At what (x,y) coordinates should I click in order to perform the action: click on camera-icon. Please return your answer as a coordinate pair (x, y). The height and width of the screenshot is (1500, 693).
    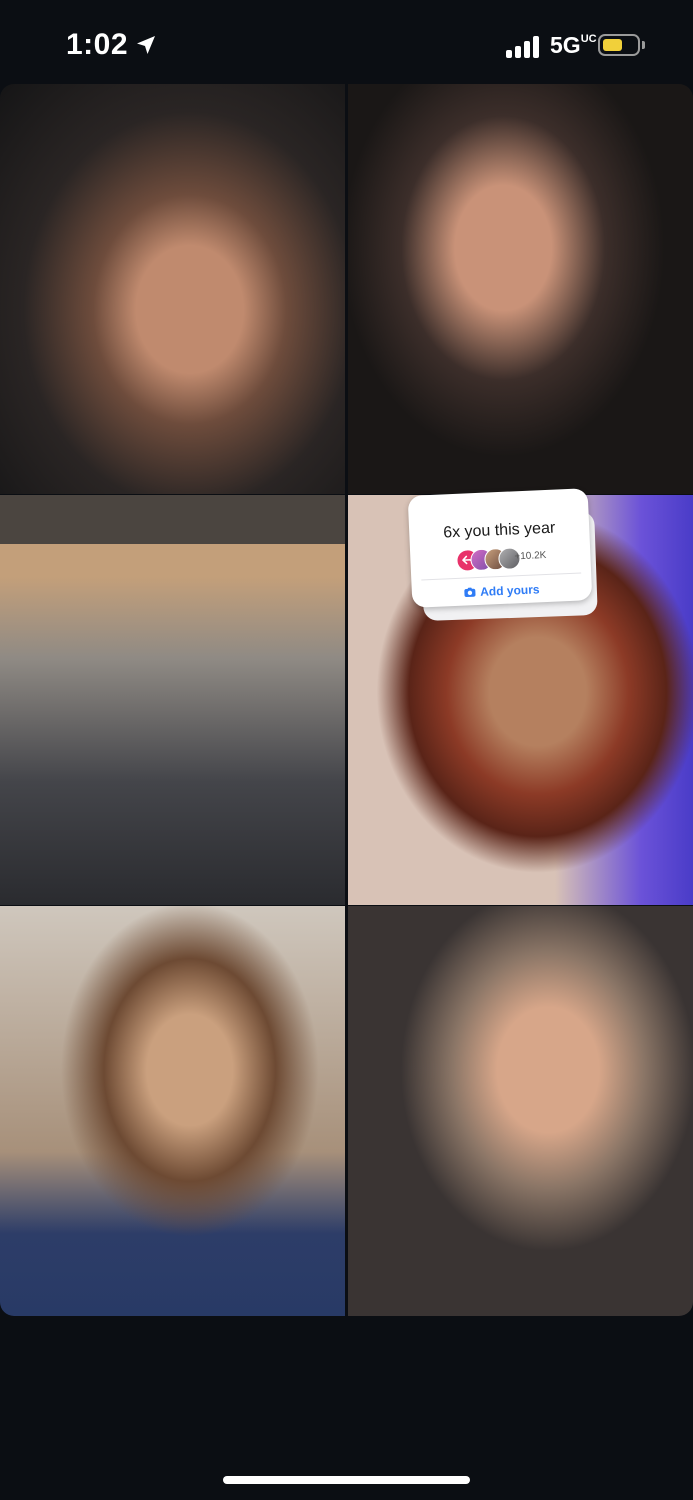
    Looking at the image, I should click on (470, 592).